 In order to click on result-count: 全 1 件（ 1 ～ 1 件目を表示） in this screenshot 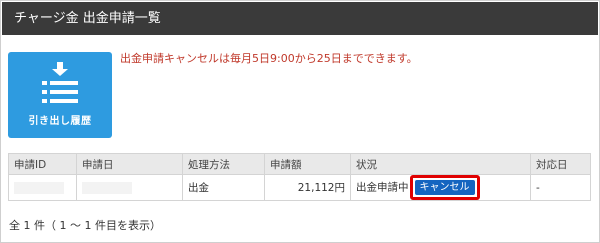, I will do `click(85, 225)`.